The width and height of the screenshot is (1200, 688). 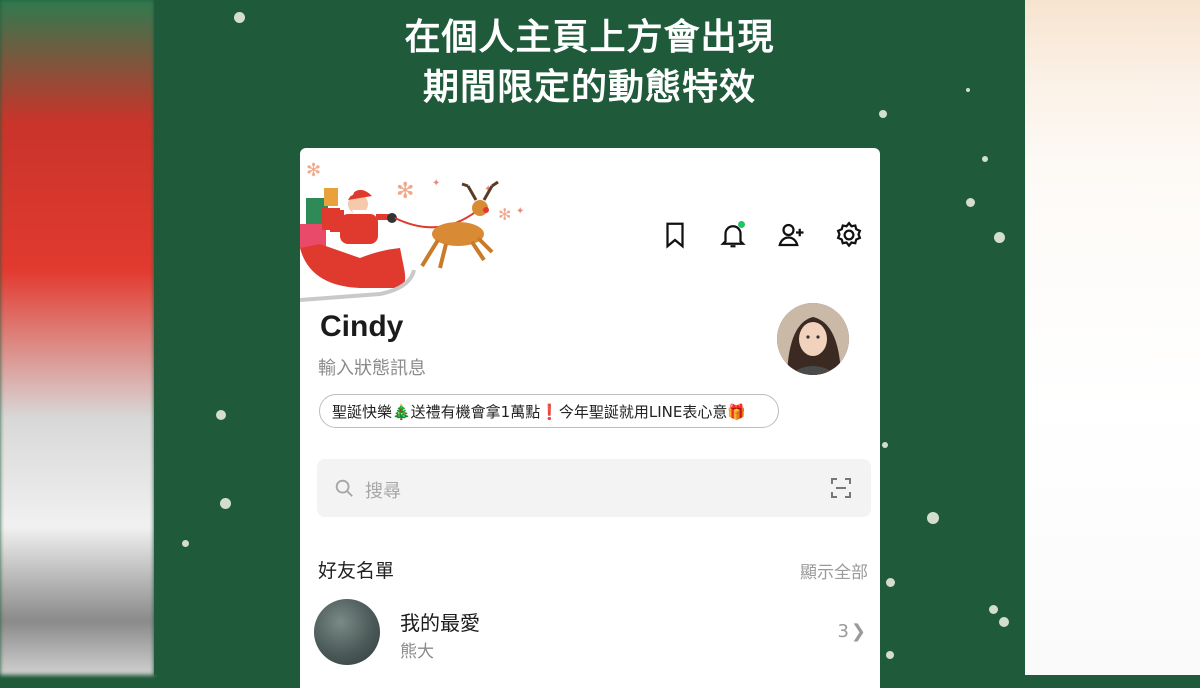 What do you see at coordinates (594, 488) in the screenshot?
I see `search-bar: 搜尋` at bounding box center [594, 488].